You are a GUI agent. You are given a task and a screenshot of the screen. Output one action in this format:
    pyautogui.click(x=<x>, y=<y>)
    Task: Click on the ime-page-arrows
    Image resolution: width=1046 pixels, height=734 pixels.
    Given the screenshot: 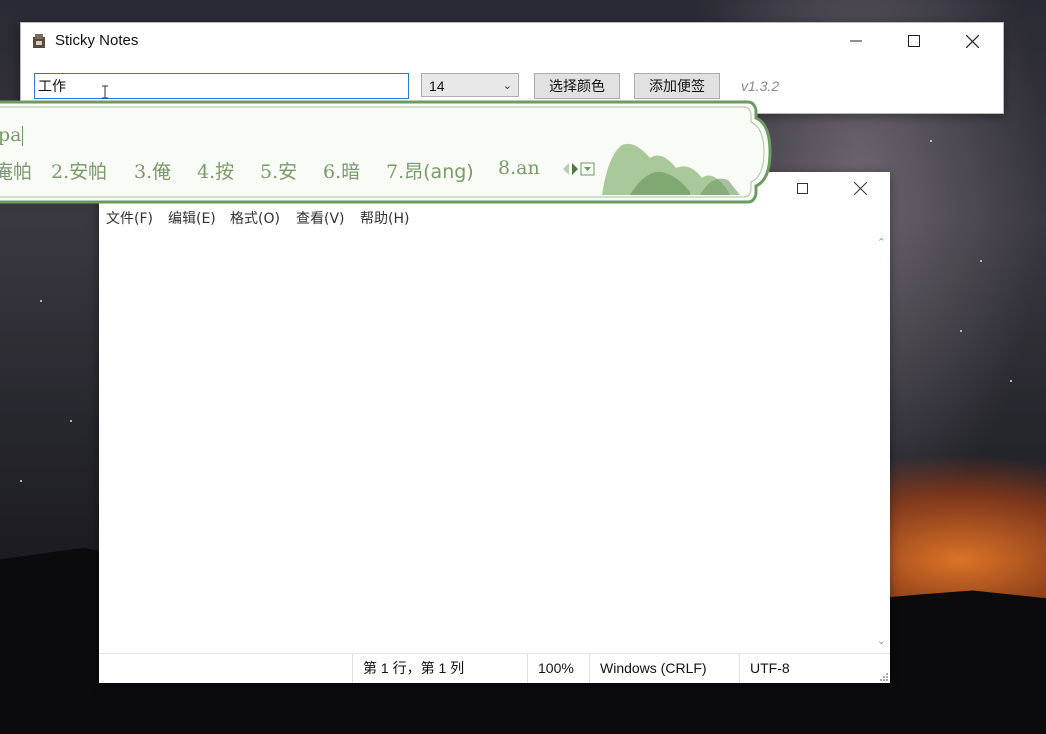 What is the action you would take?
    pyautogui.click(x=579, y=169)
    